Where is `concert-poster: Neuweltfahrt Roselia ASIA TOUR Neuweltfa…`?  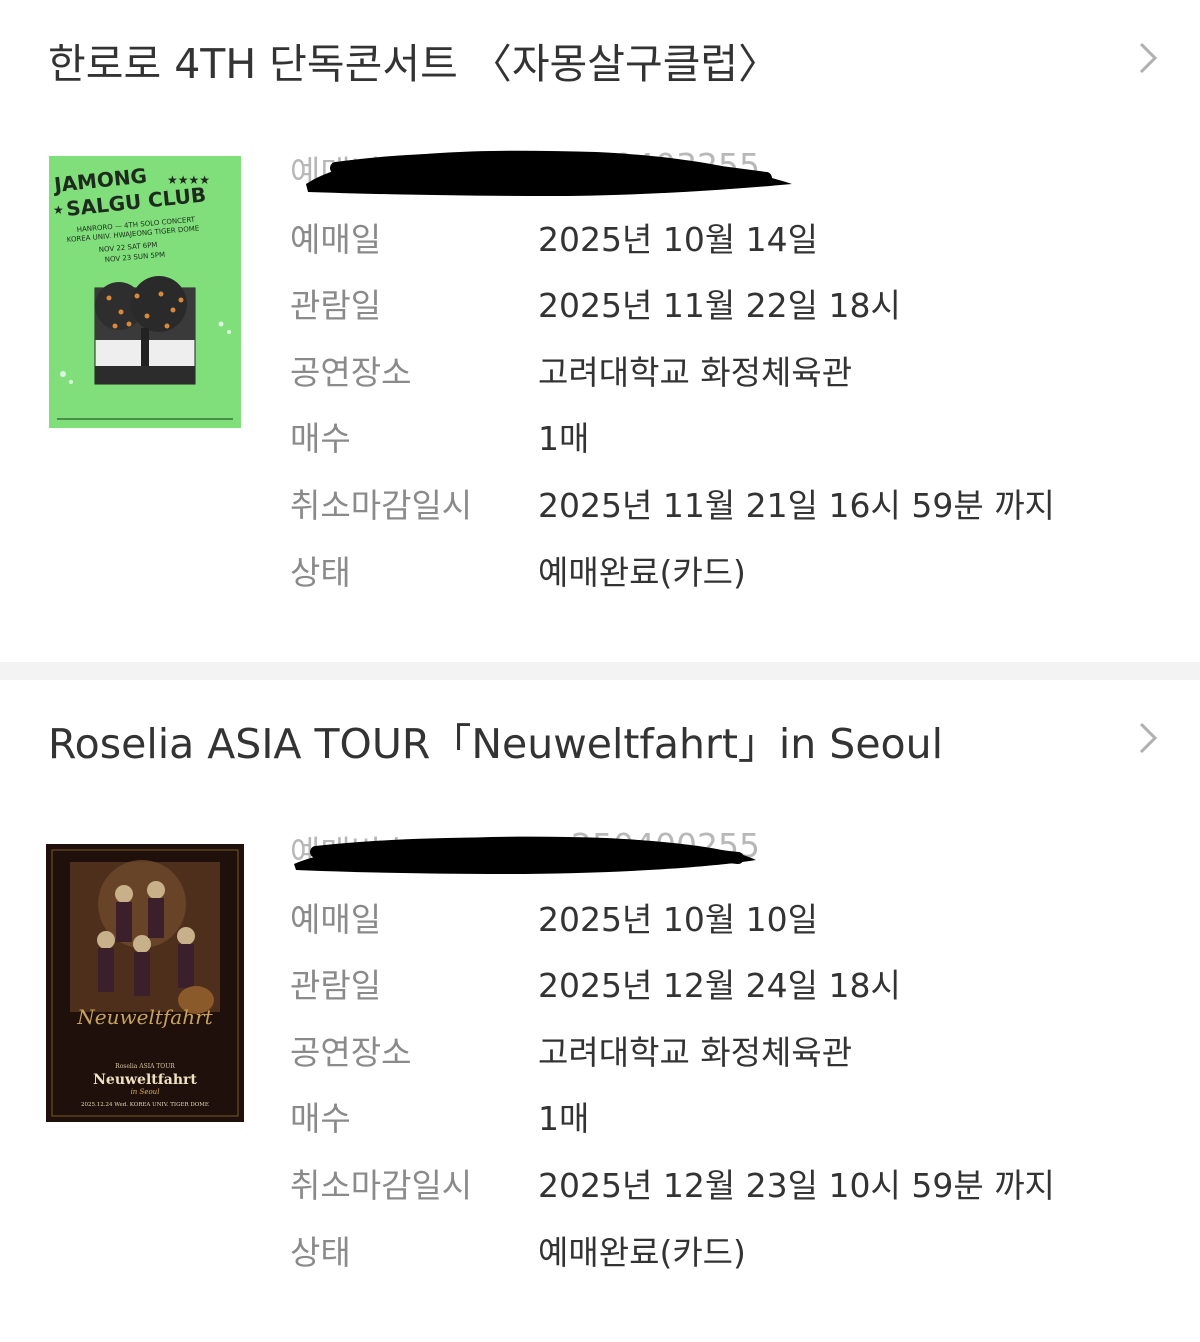
concert-poster: Neuweltfahrt Roselia ASIA TOUR Neuweltfa… is located at coordinates (145, 983).